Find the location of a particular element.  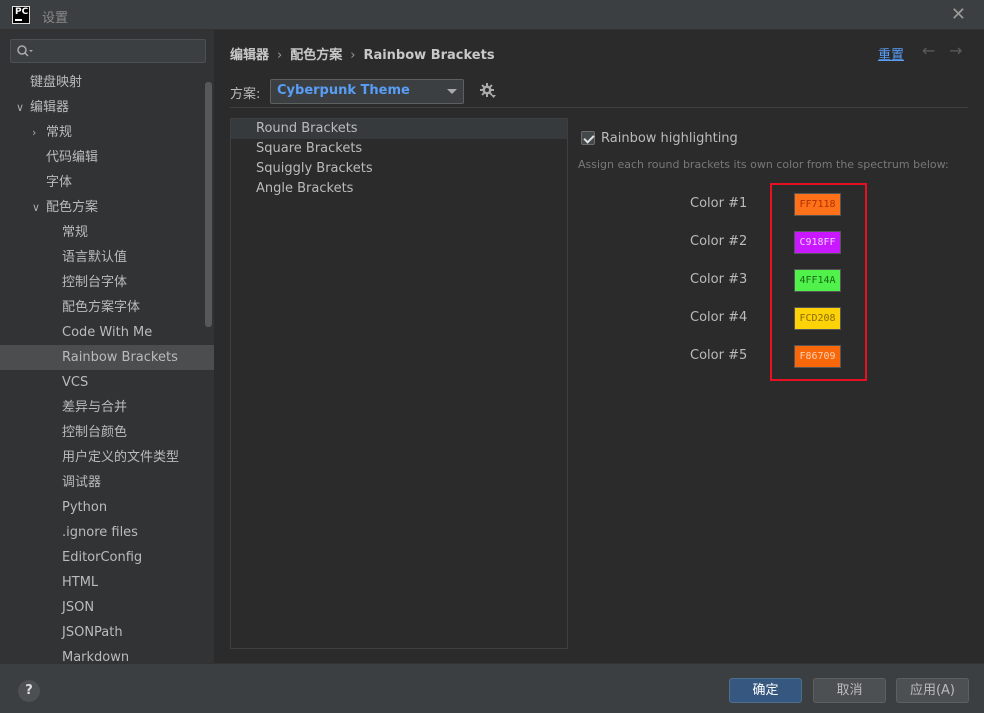

sidebar-item-label: Rainbow Brackets is located at coordinates (120, 357).